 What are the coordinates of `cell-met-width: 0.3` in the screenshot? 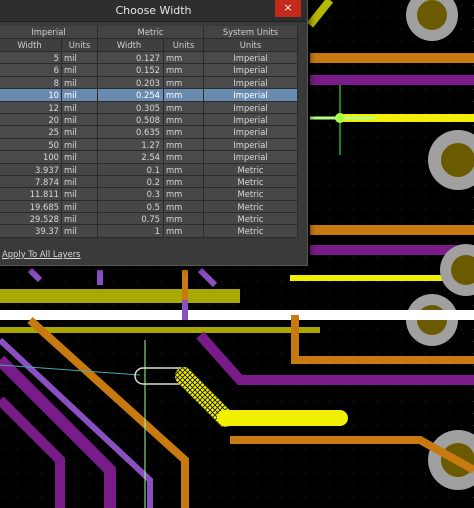 It's located at (131, 194).